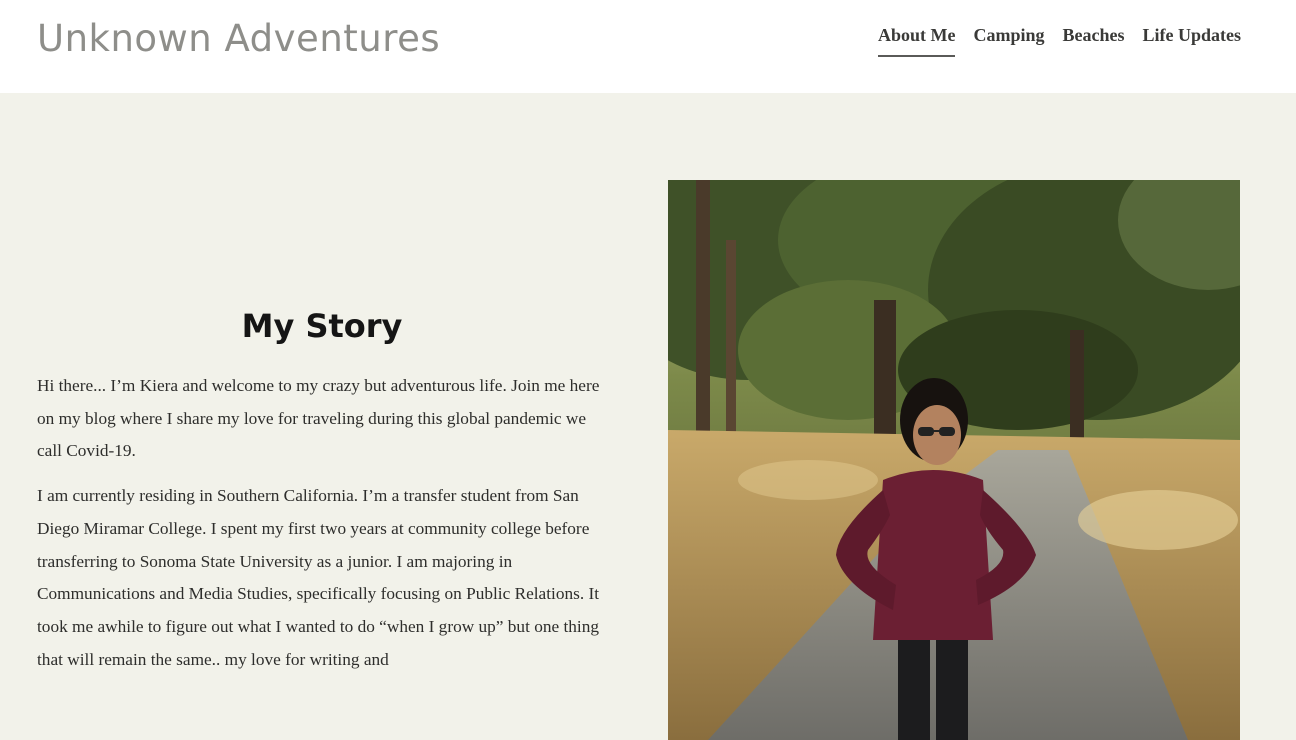 The height and width of the screenshot is (740, 1296). I want to click on nav-life-updates: Life Updates, so click(1192, 39).